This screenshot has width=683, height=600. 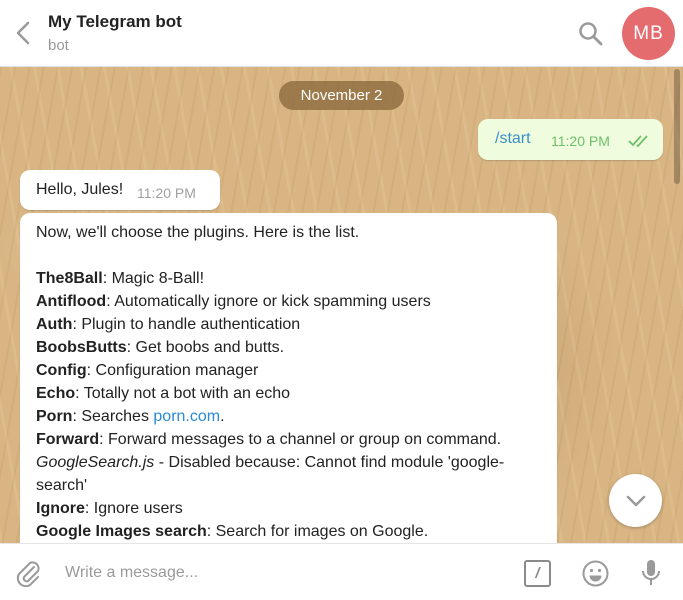 I want to click on list-item: Config: Configuration manager, so click(x=147, y=370).